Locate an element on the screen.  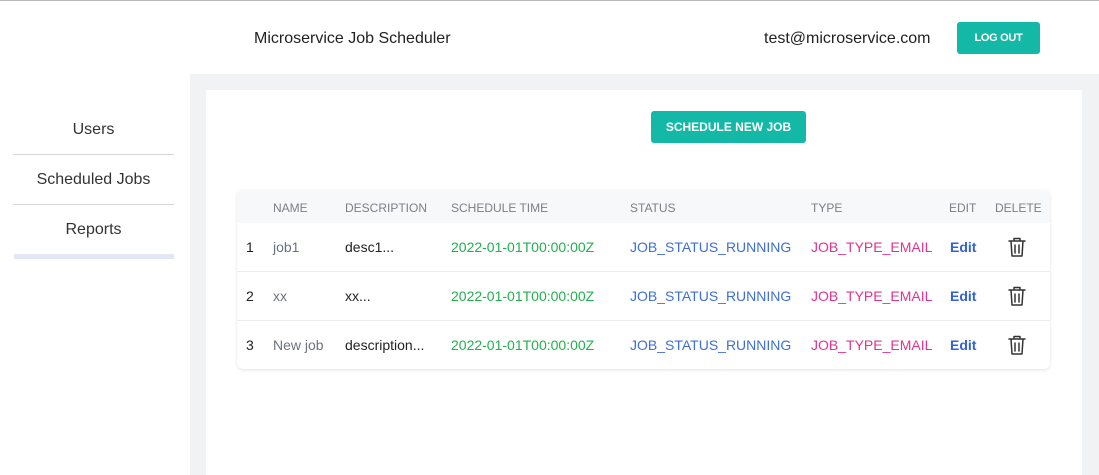
row-name: job1 is located at coordinates (286, 247).